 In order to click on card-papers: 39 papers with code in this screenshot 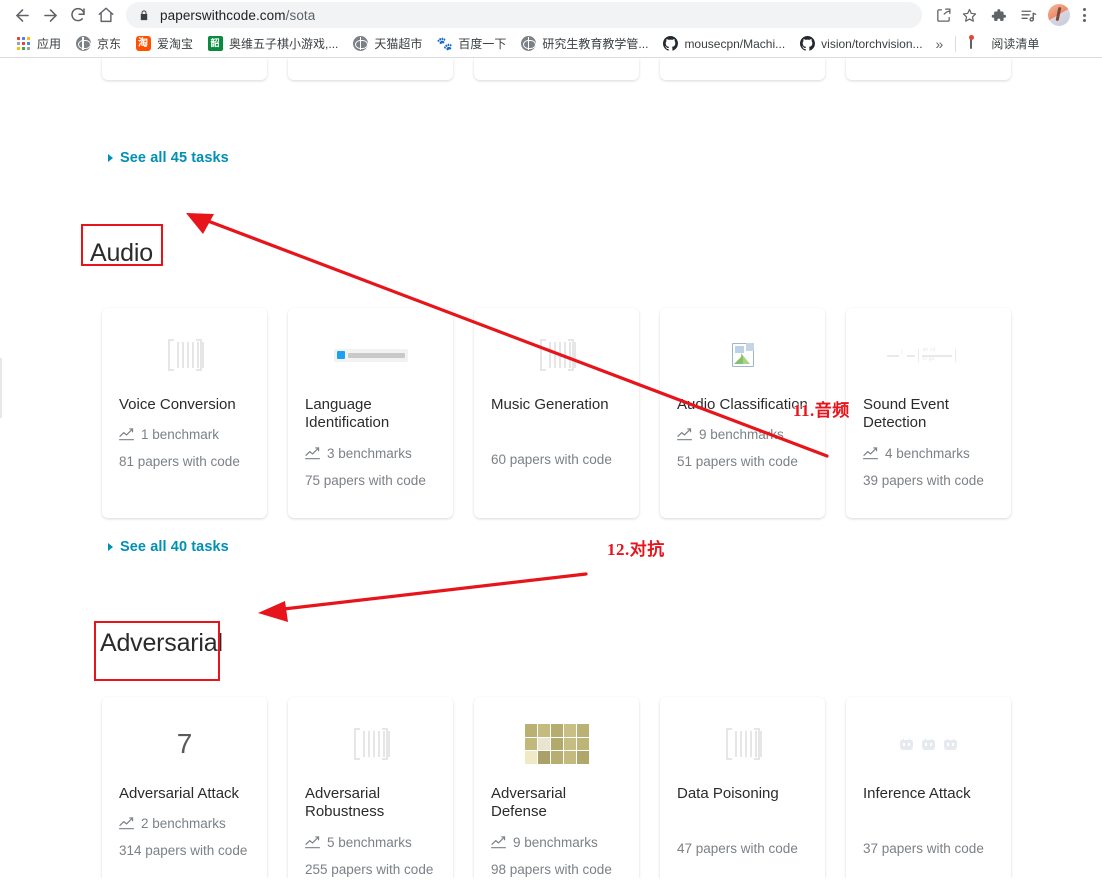, I will do `click(923, 480)`.